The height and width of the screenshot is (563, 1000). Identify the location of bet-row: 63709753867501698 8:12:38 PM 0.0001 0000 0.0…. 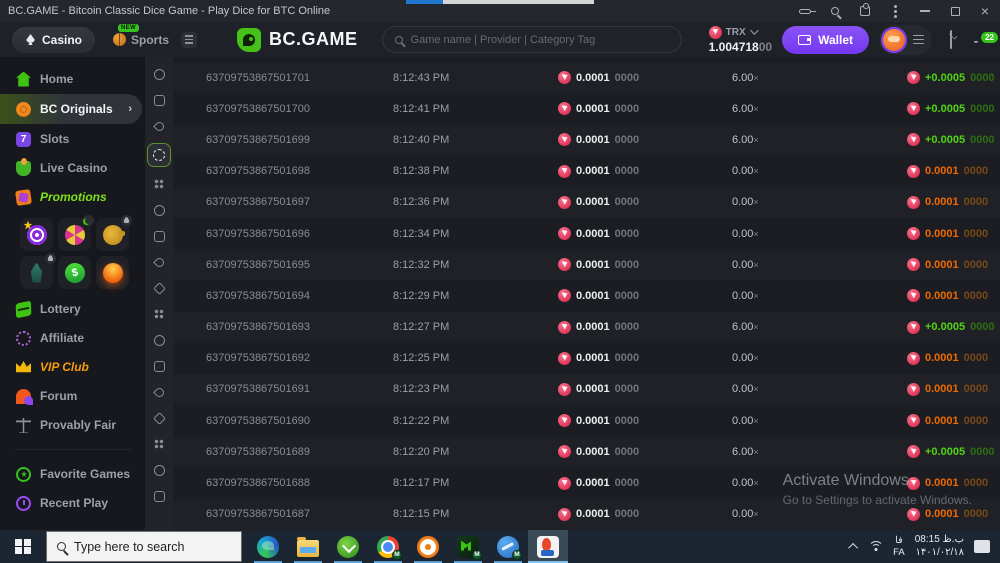
(586, 171).